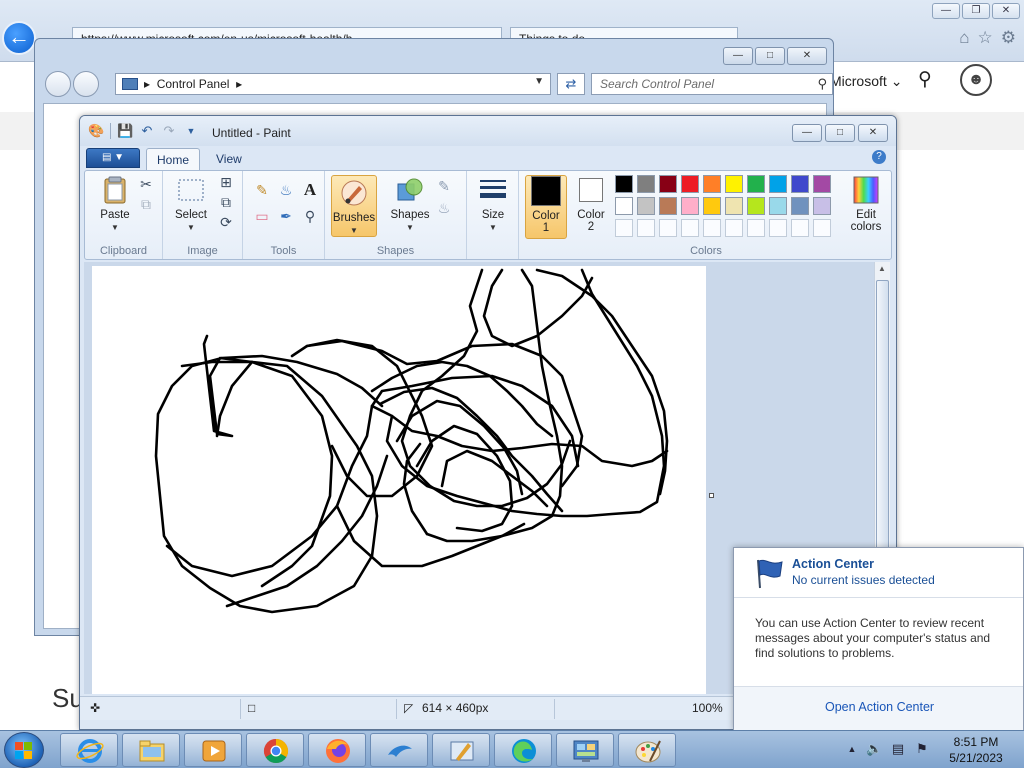 The width and height of the screenshot is (1024, 768). I want to click on taskbar-firefox, so click(337, 750).